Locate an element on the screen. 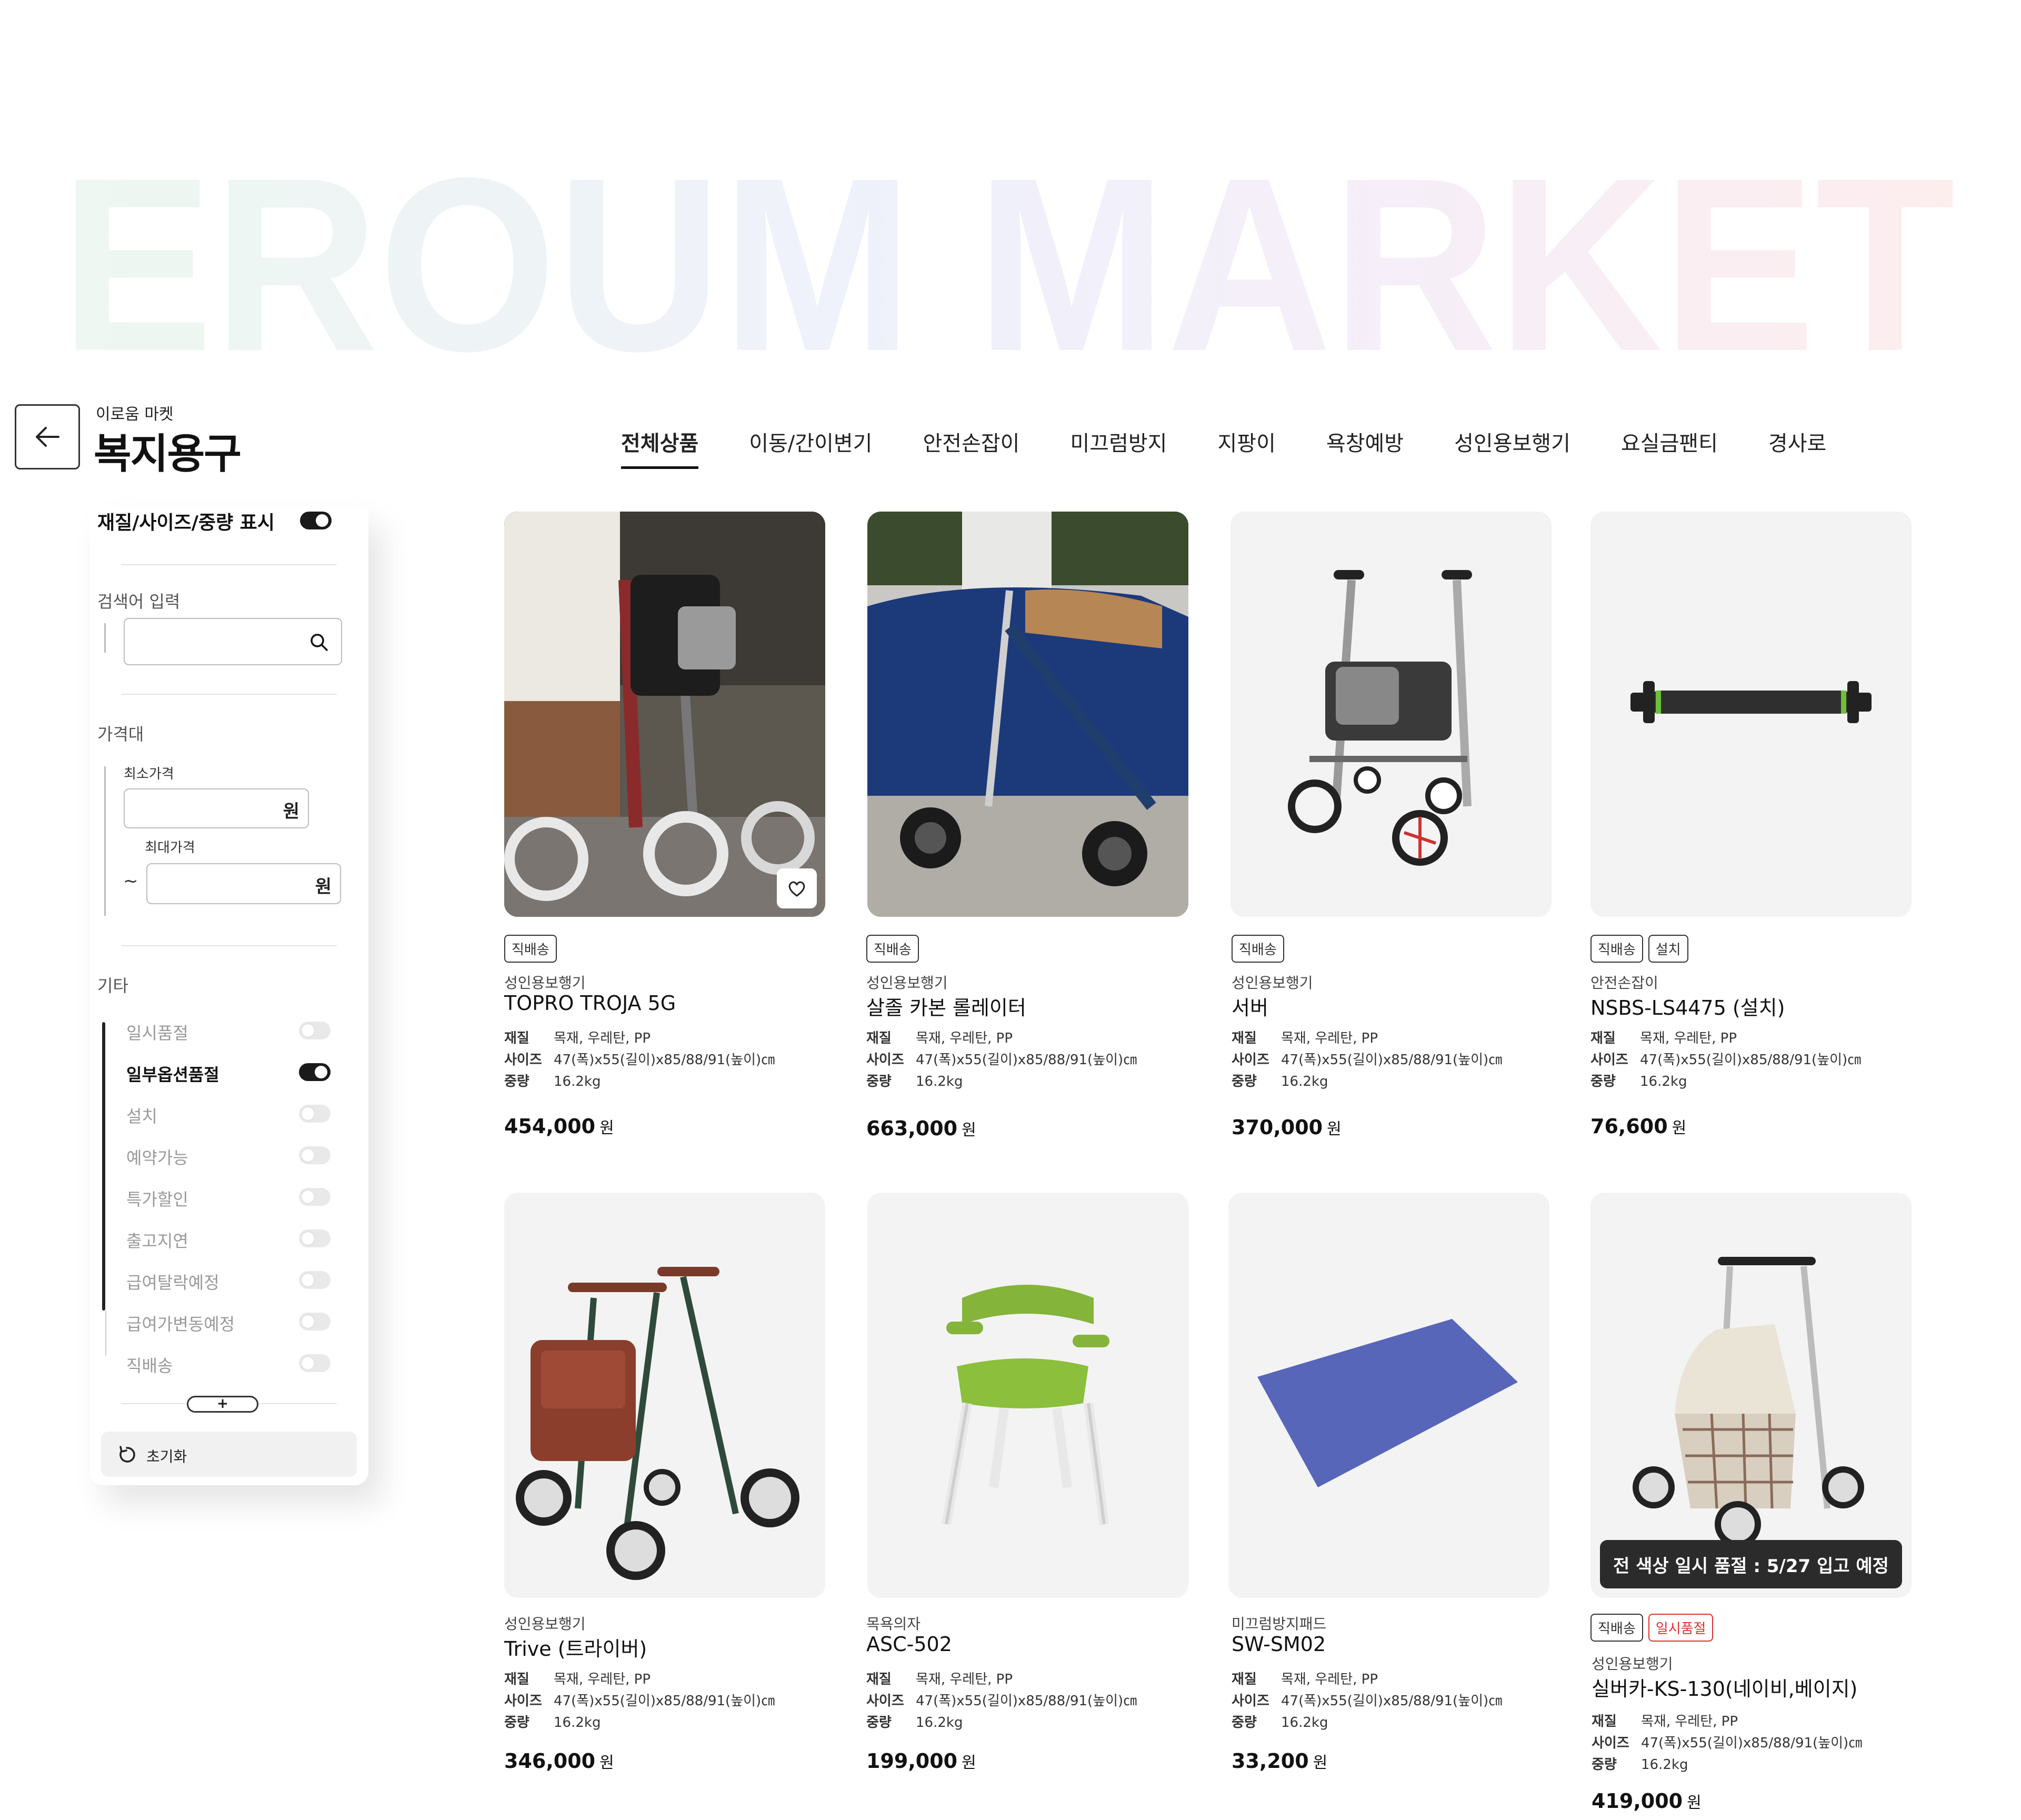  spec-toggle-label: 재질/사이즈/중량 표시 is located at coordinates (186, 523).